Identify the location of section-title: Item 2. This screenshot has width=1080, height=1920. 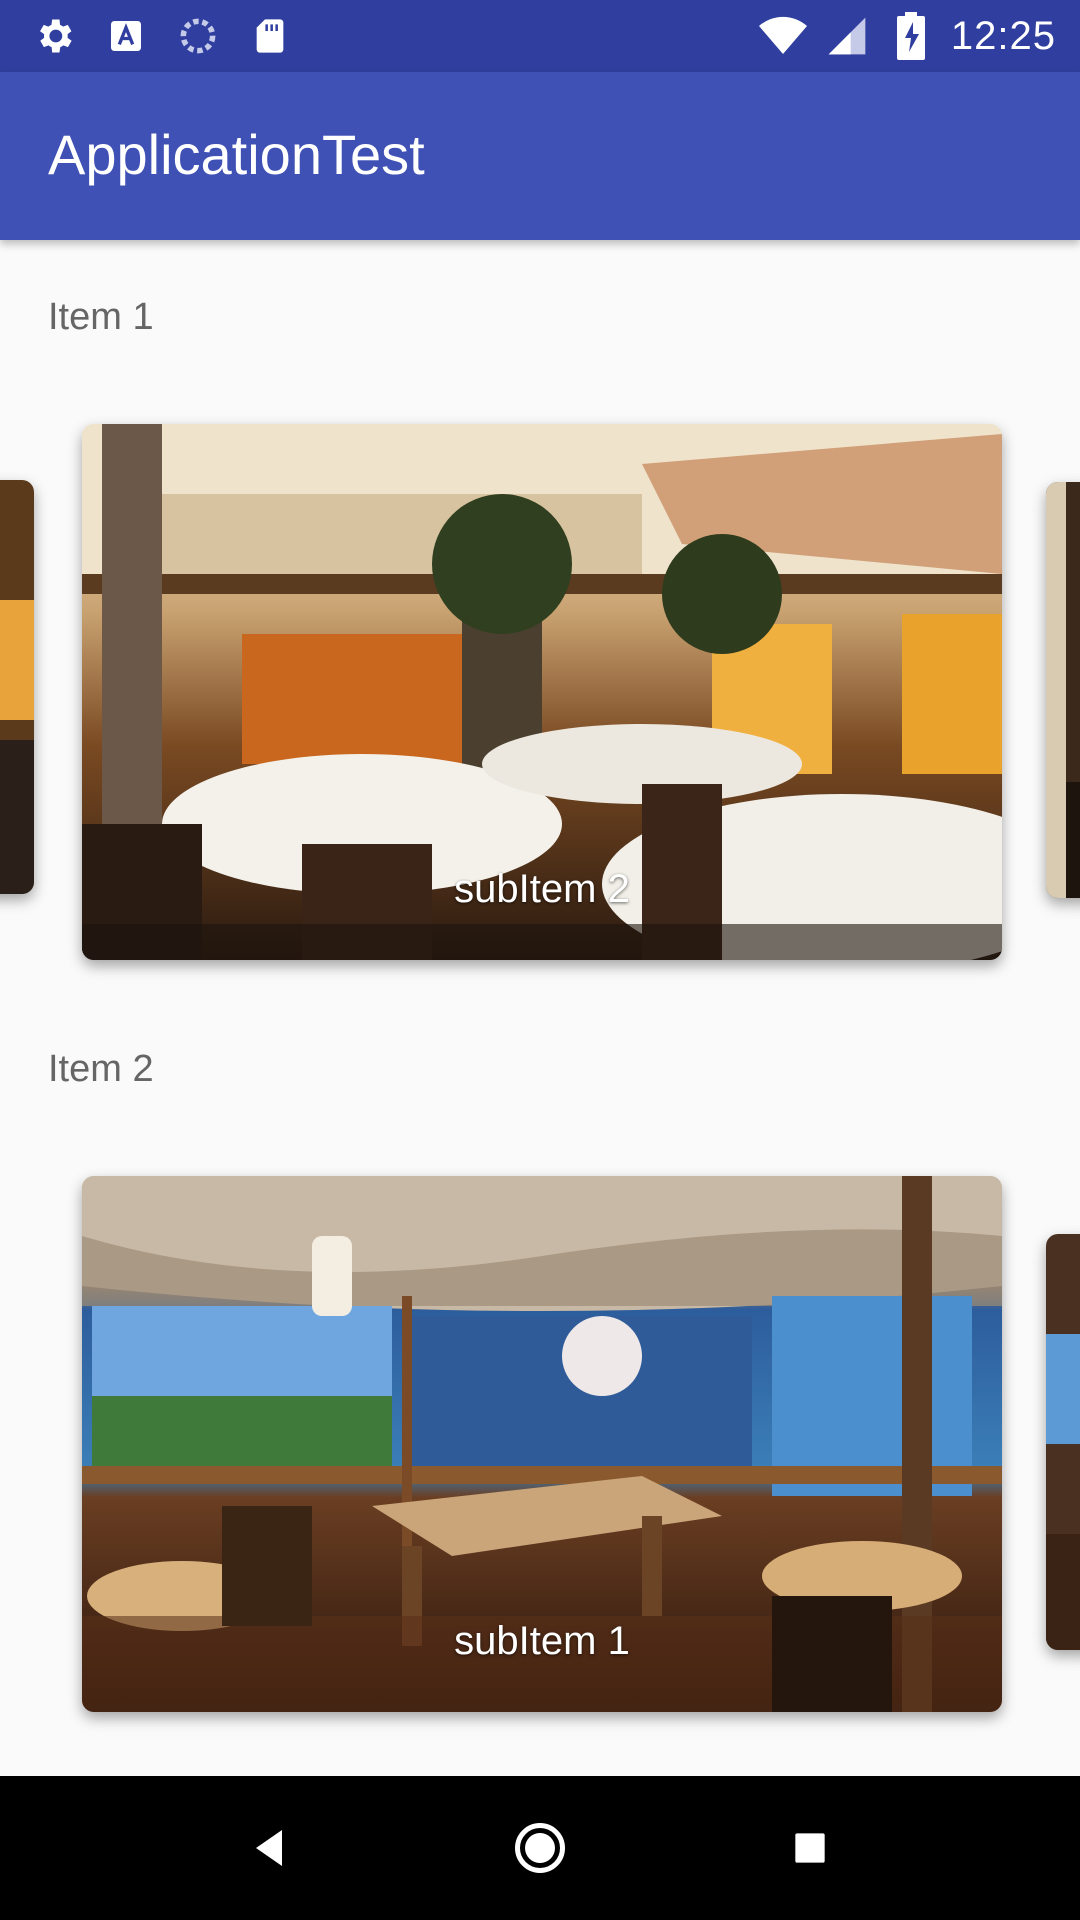
(101, 1069).